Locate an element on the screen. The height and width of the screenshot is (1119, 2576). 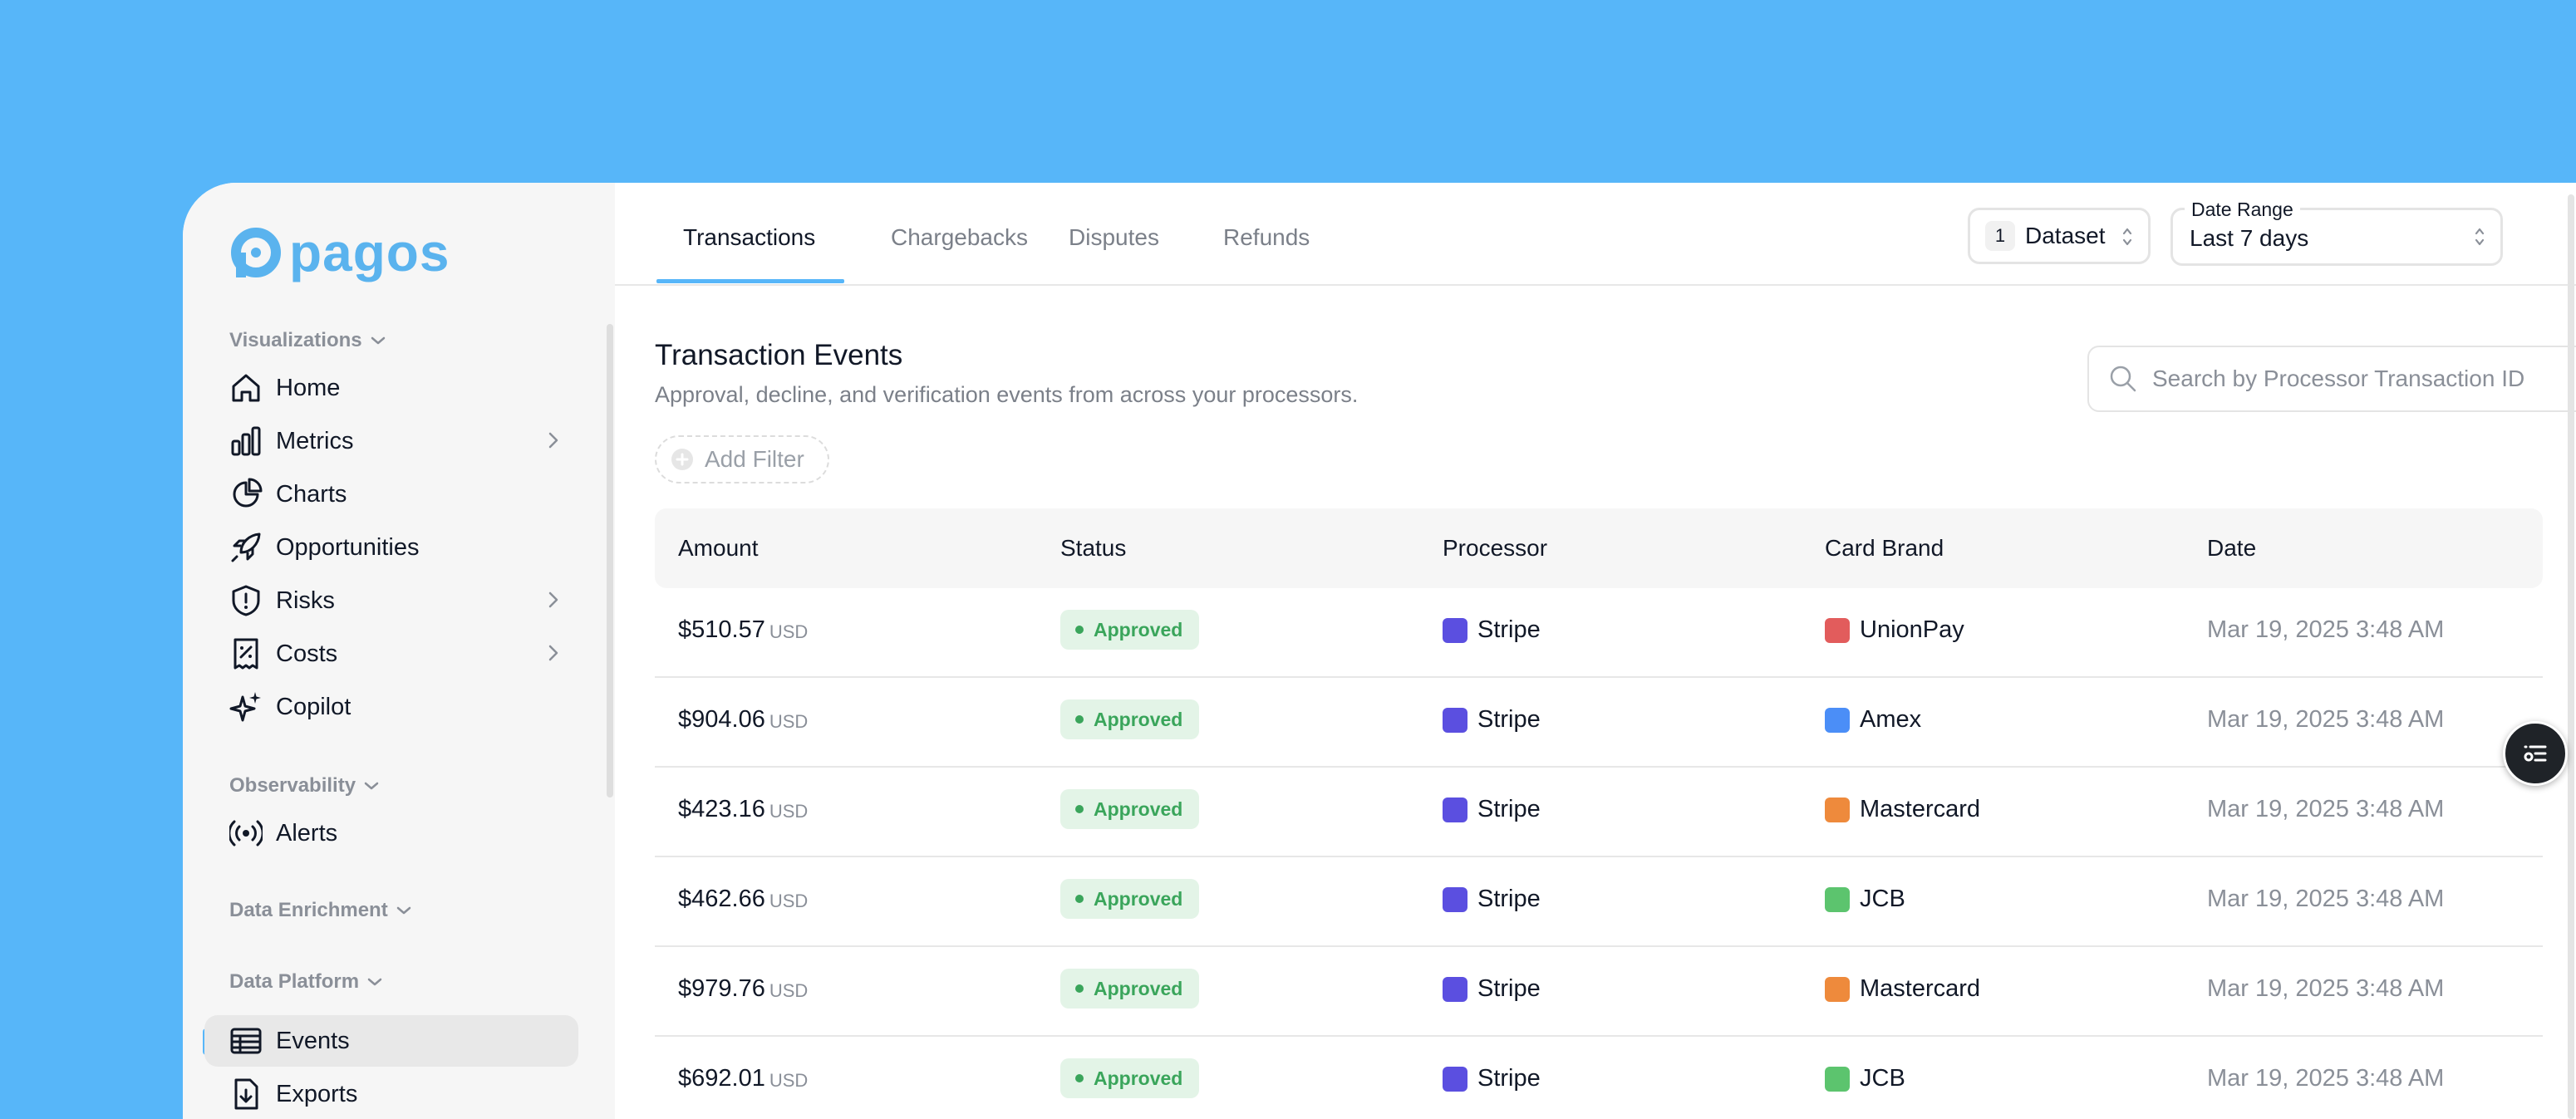
column-header-processor: Processor is located at coordinates (1495, 548).